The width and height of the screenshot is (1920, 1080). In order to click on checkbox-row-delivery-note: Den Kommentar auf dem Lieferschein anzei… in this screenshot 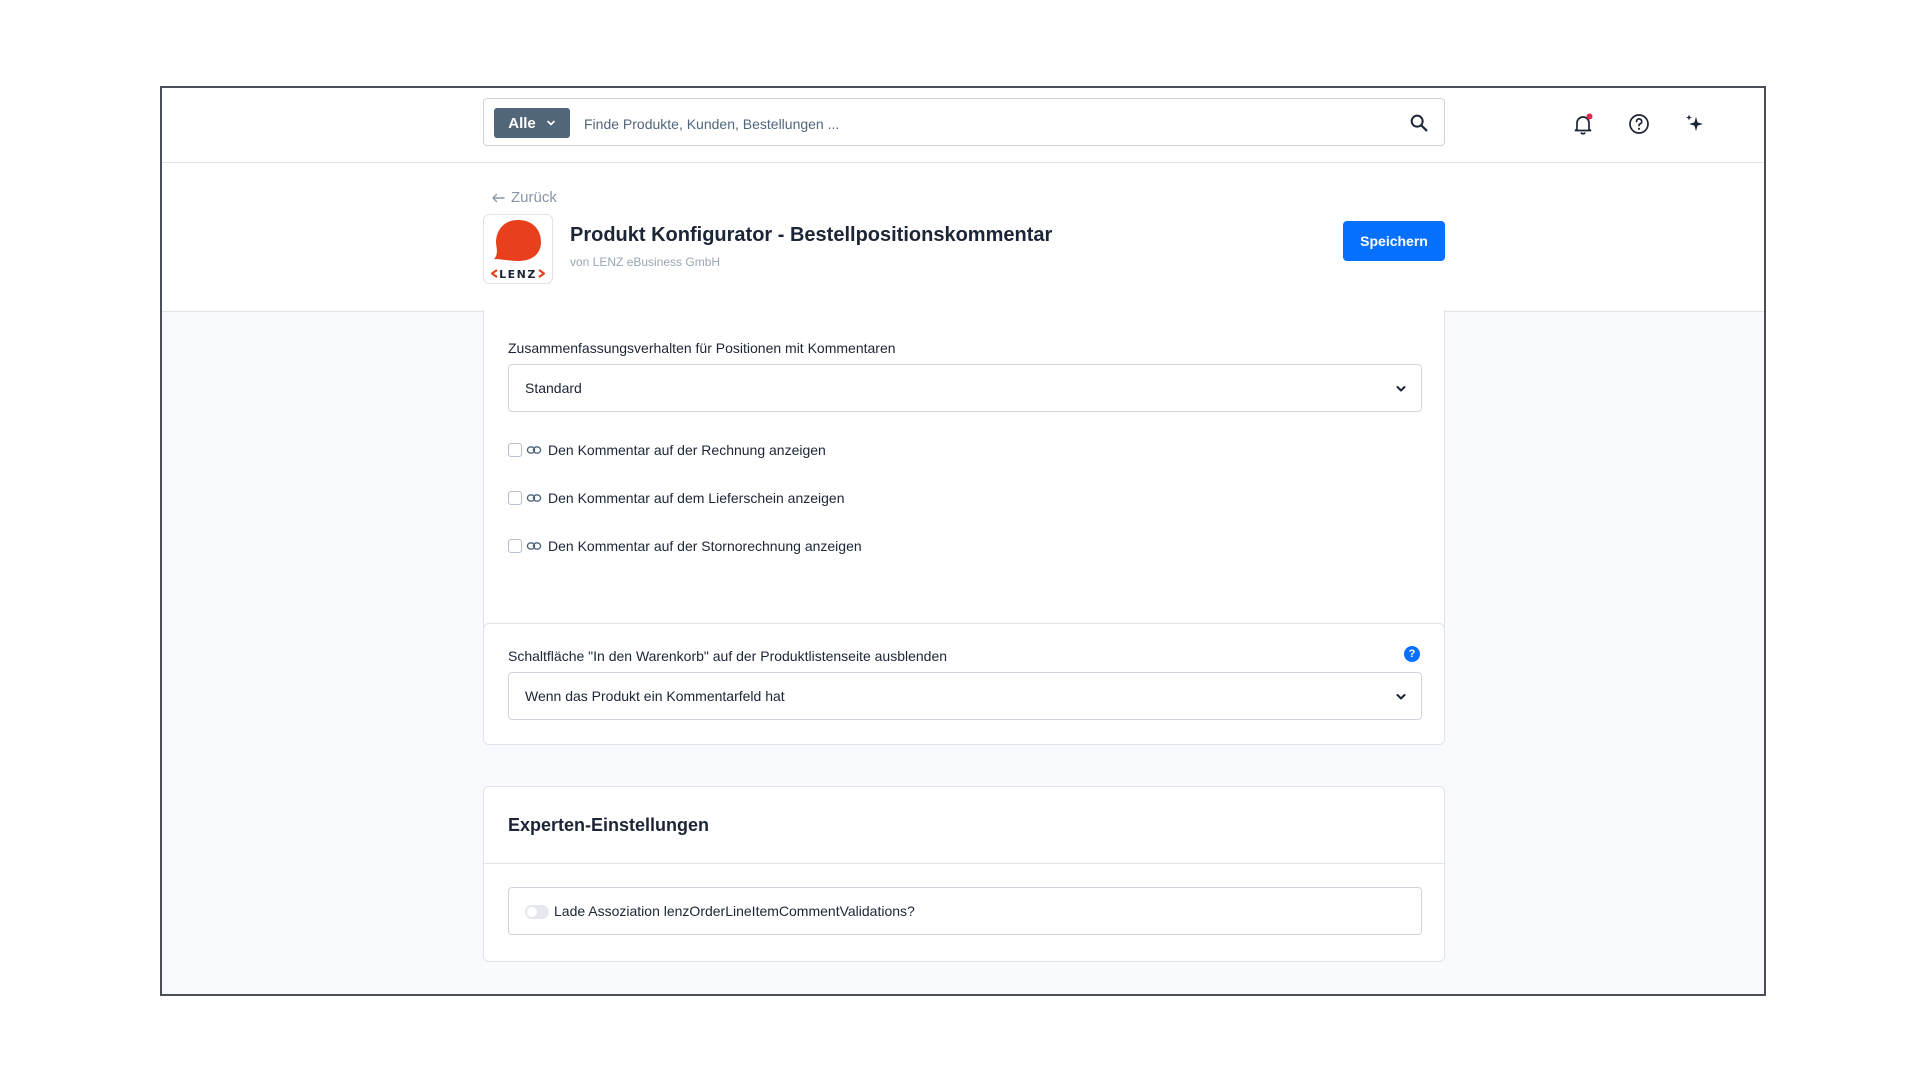, I will do `click(676, 498)`.